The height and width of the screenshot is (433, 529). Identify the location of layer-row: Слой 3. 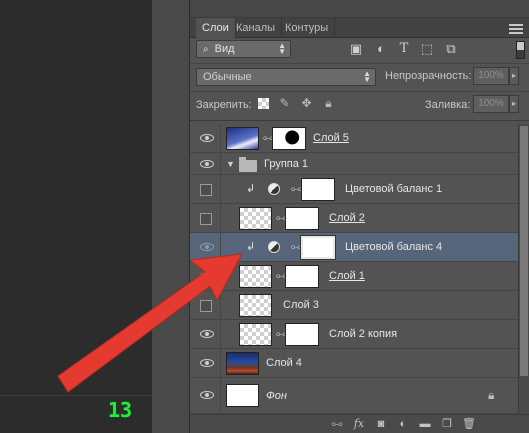
(354, 305).